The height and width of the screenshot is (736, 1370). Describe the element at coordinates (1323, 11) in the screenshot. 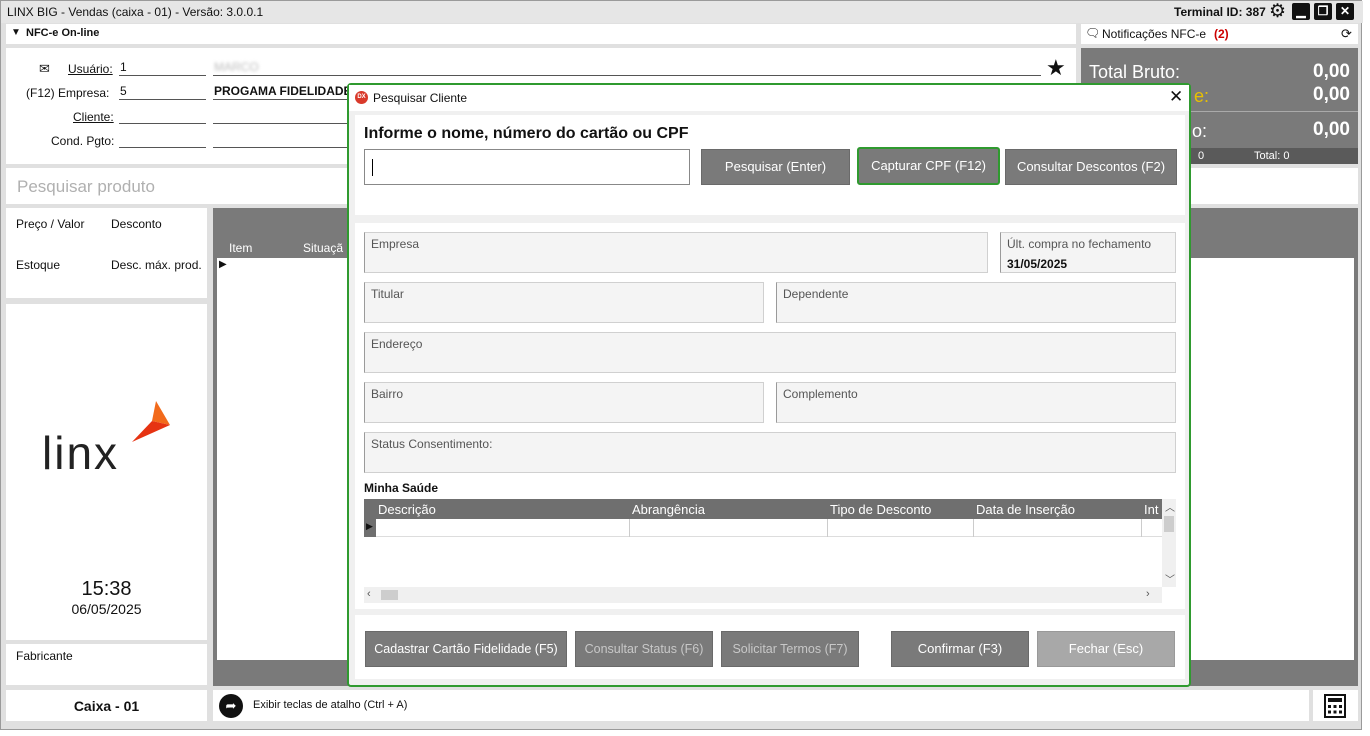

I see `restore-button: ❐` at that location.